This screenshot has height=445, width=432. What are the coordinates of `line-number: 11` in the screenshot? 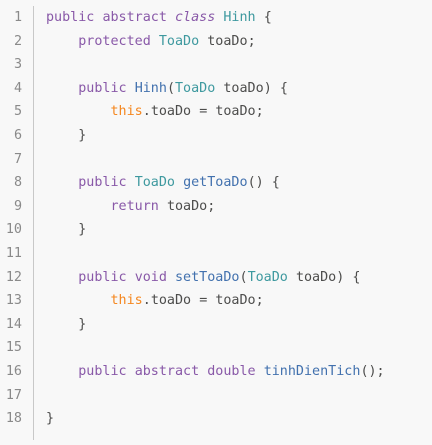 It's located at (13, 253).